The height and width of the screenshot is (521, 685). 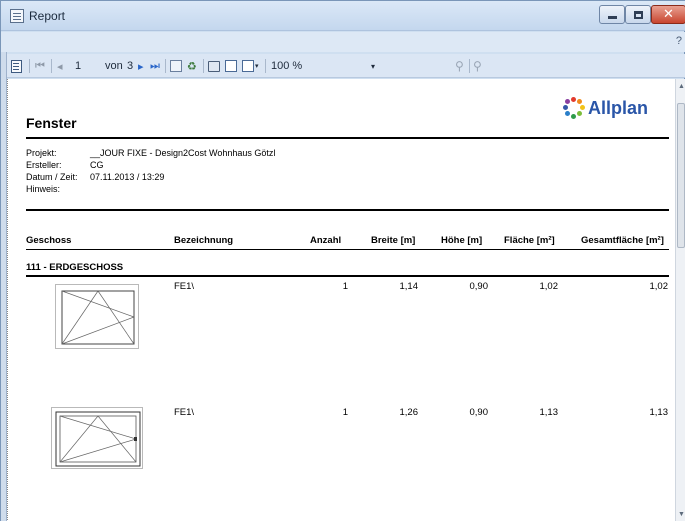 I want to click on previous-page-icon: ◂, so click(x=60, y=66).